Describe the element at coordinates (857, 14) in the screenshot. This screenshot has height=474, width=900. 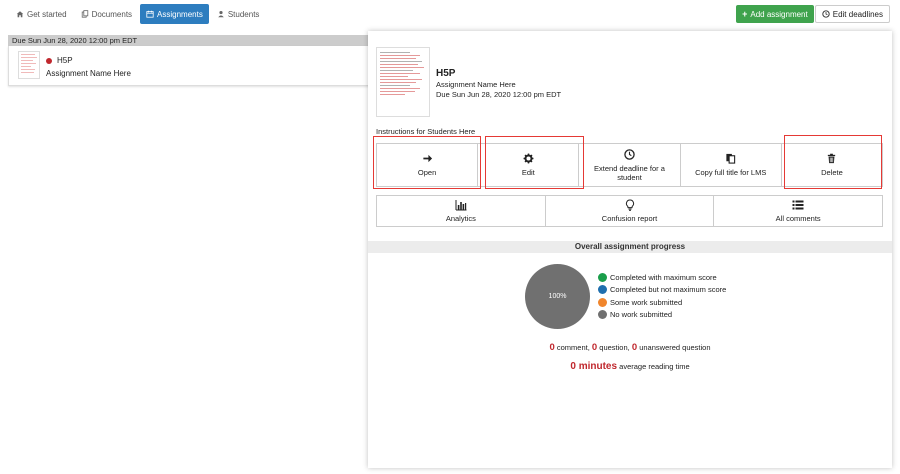
I see `edit-deadlines-label: Edit deadlines` at that location.